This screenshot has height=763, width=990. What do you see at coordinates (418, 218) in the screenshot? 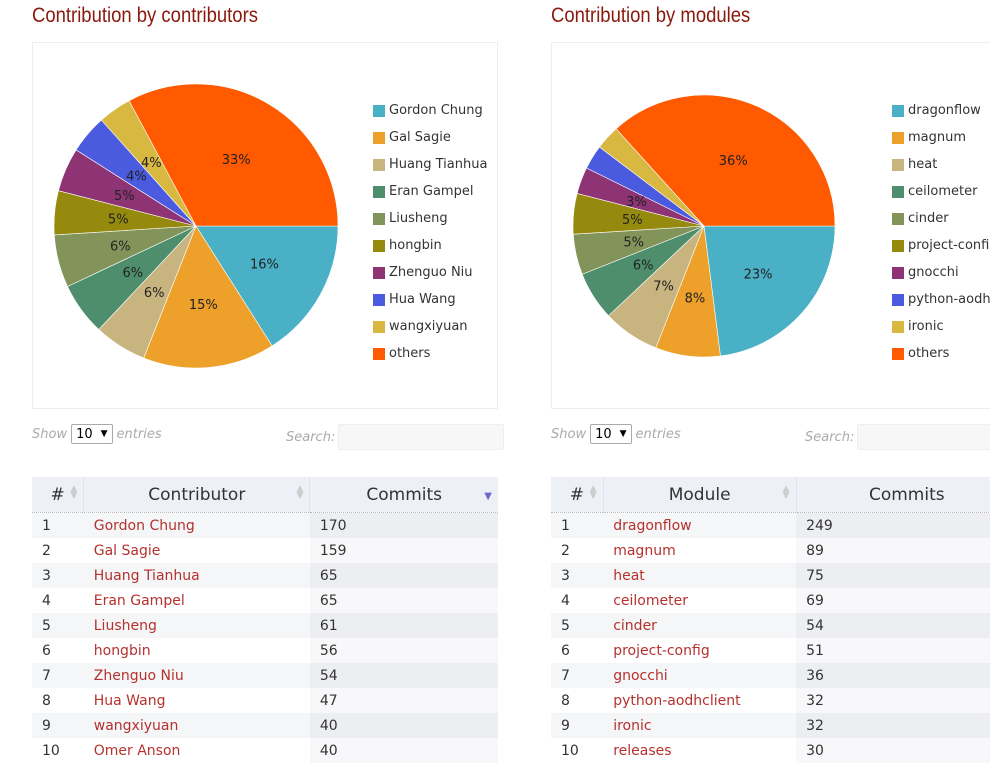
I see `legend-label: Liusheng` at bounding box center [418, 218].